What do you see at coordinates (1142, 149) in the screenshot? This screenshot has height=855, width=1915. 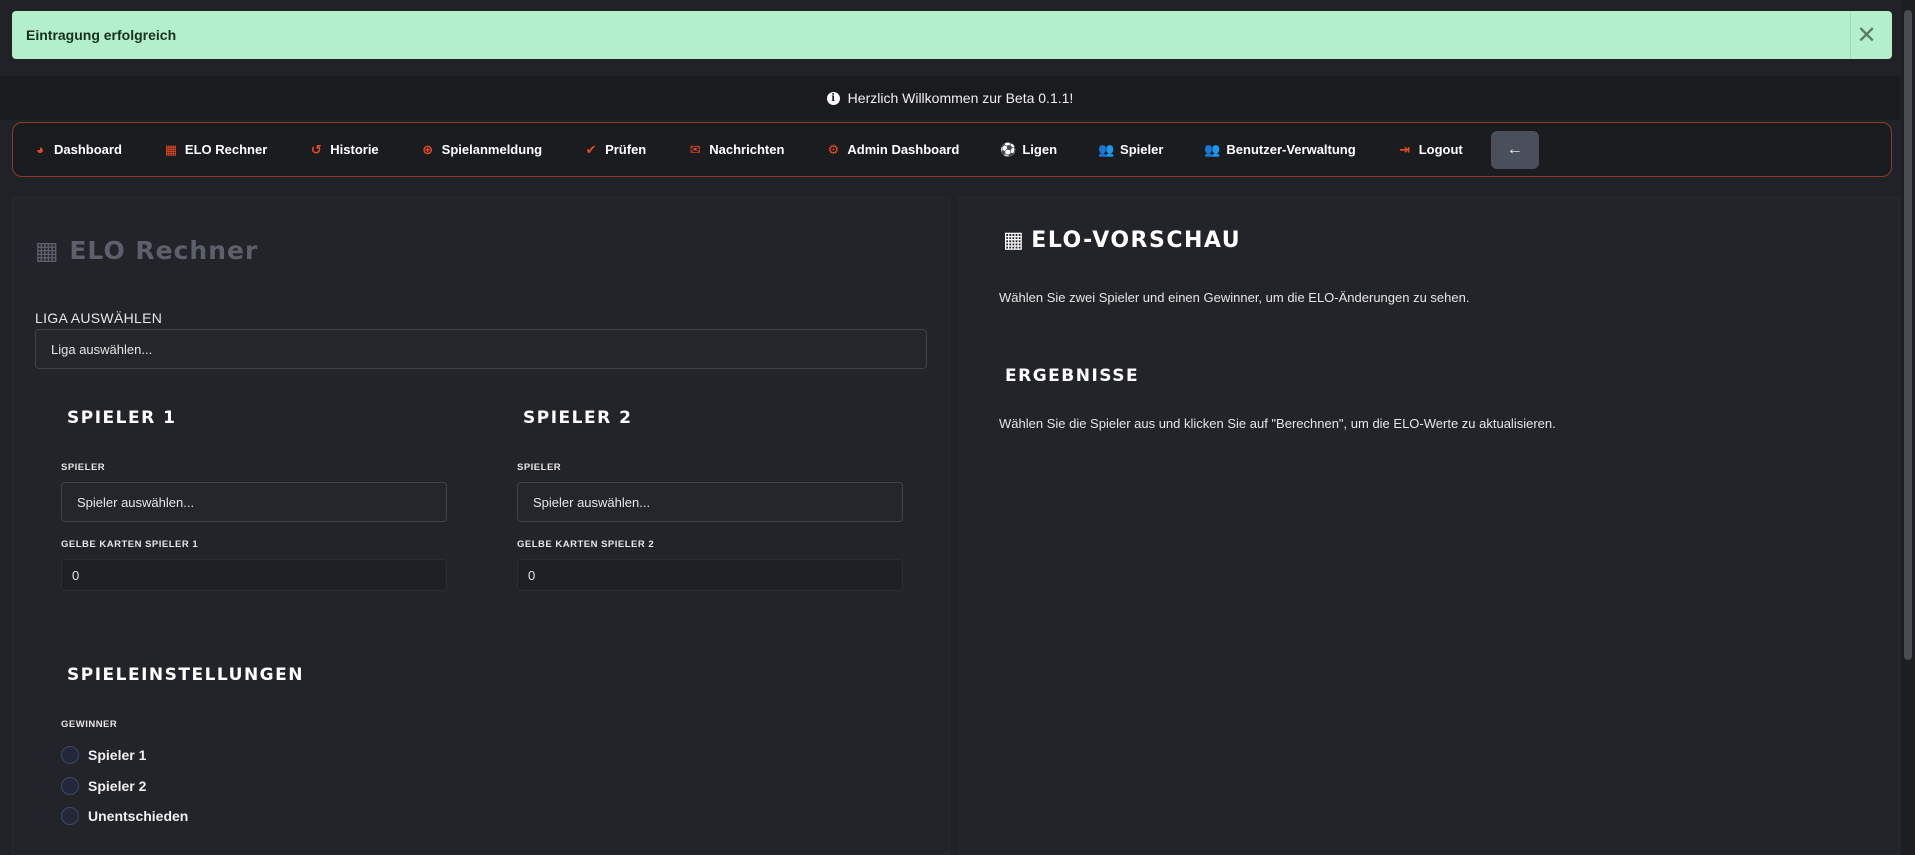 I see `nav-item-label: Spieler` at bounding box center [1142, 149].